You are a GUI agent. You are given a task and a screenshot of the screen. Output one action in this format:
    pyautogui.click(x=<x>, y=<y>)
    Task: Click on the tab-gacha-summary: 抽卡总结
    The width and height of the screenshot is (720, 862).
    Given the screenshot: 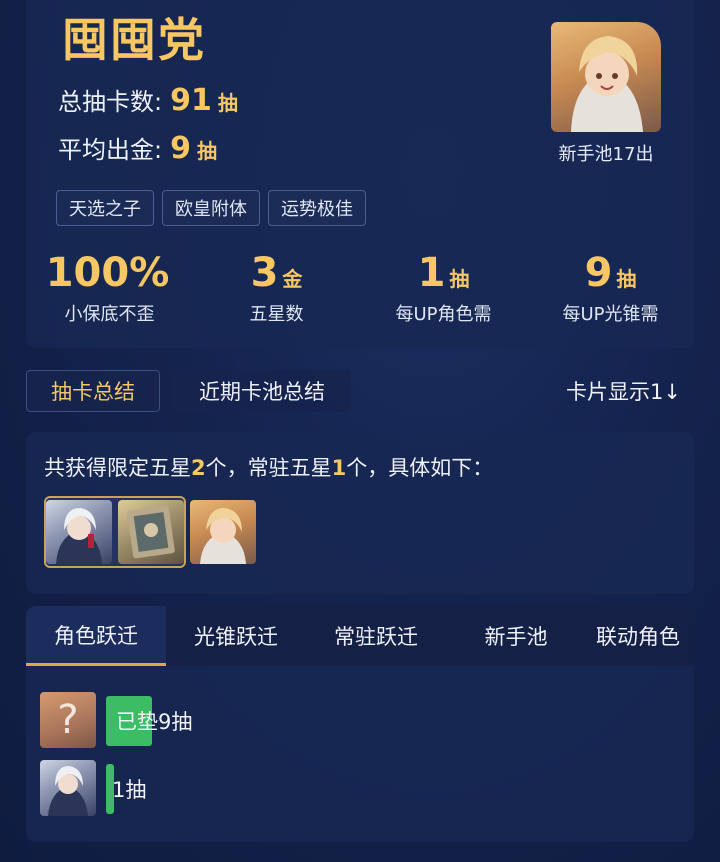 What is the action you would take?
    pyautogui.click(x=93, y=391)
    